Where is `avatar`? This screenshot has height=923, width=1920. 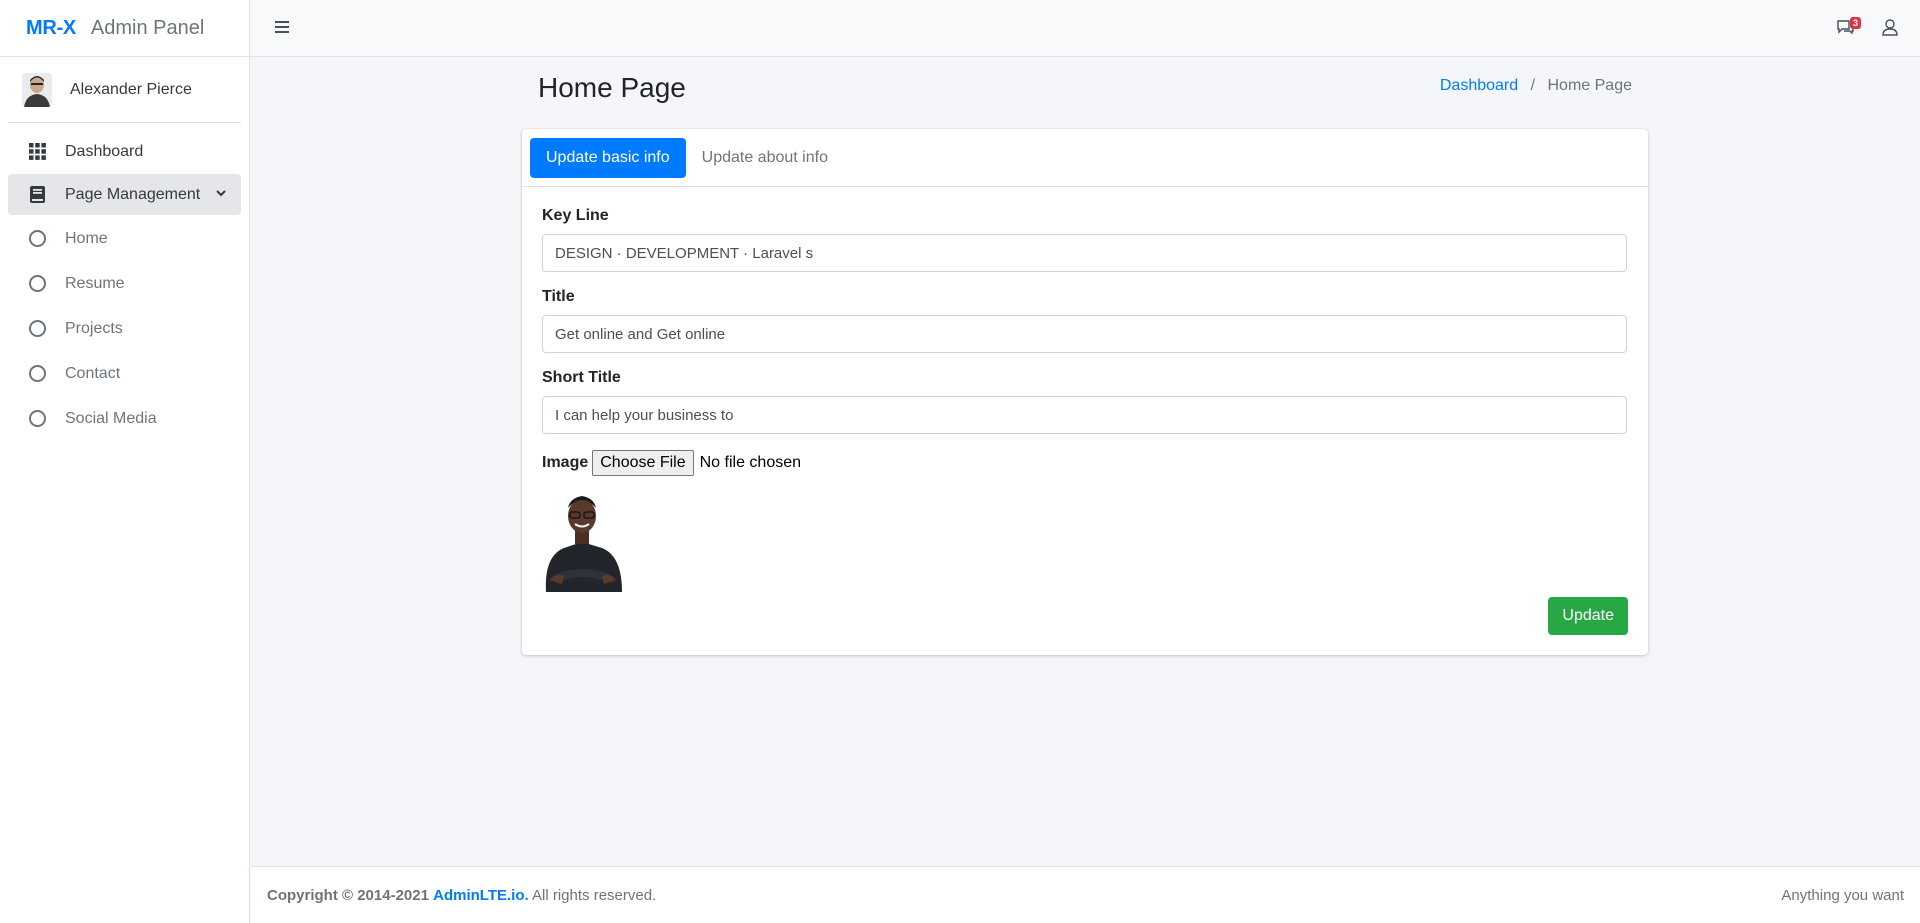
avatar is located at coordinates (37, 89).